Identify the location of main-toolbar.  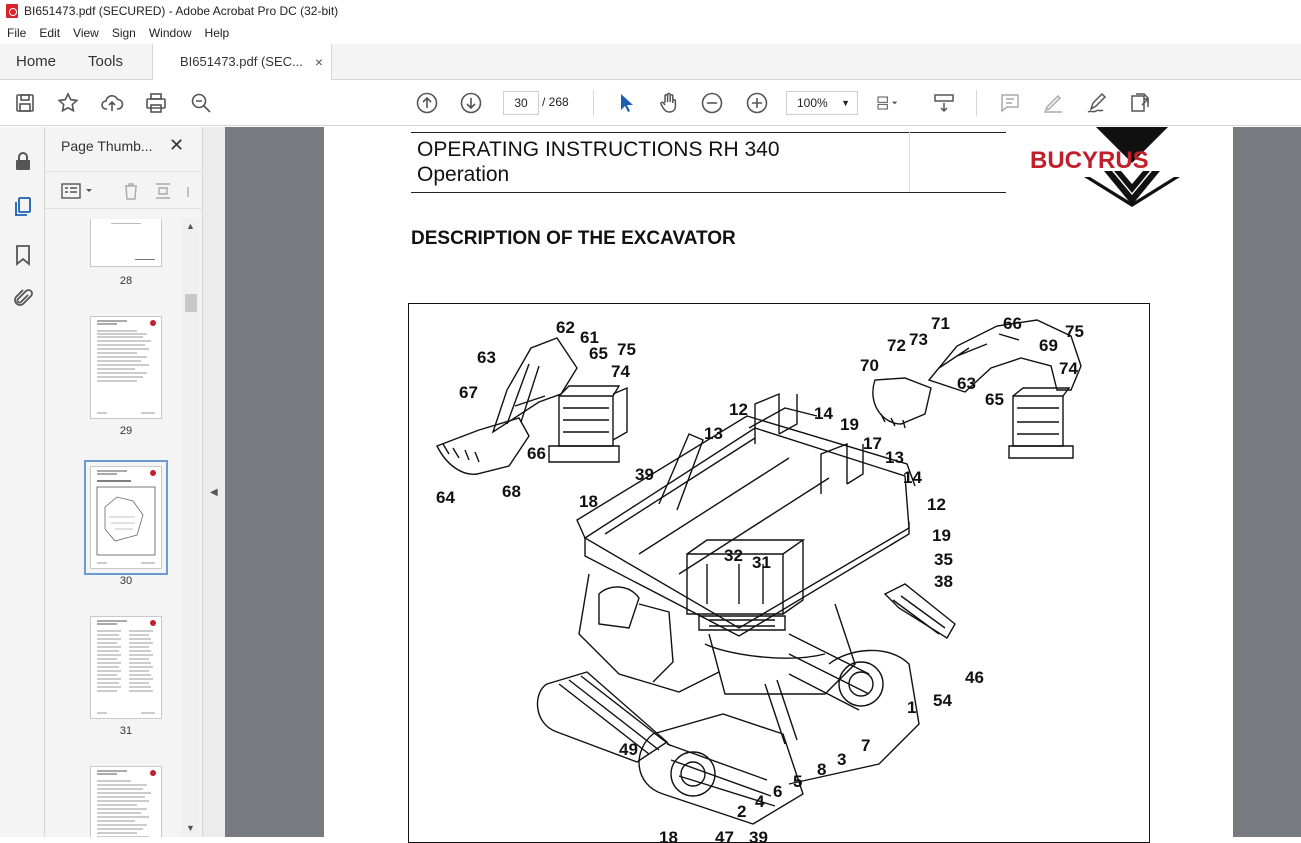
(650, 103).